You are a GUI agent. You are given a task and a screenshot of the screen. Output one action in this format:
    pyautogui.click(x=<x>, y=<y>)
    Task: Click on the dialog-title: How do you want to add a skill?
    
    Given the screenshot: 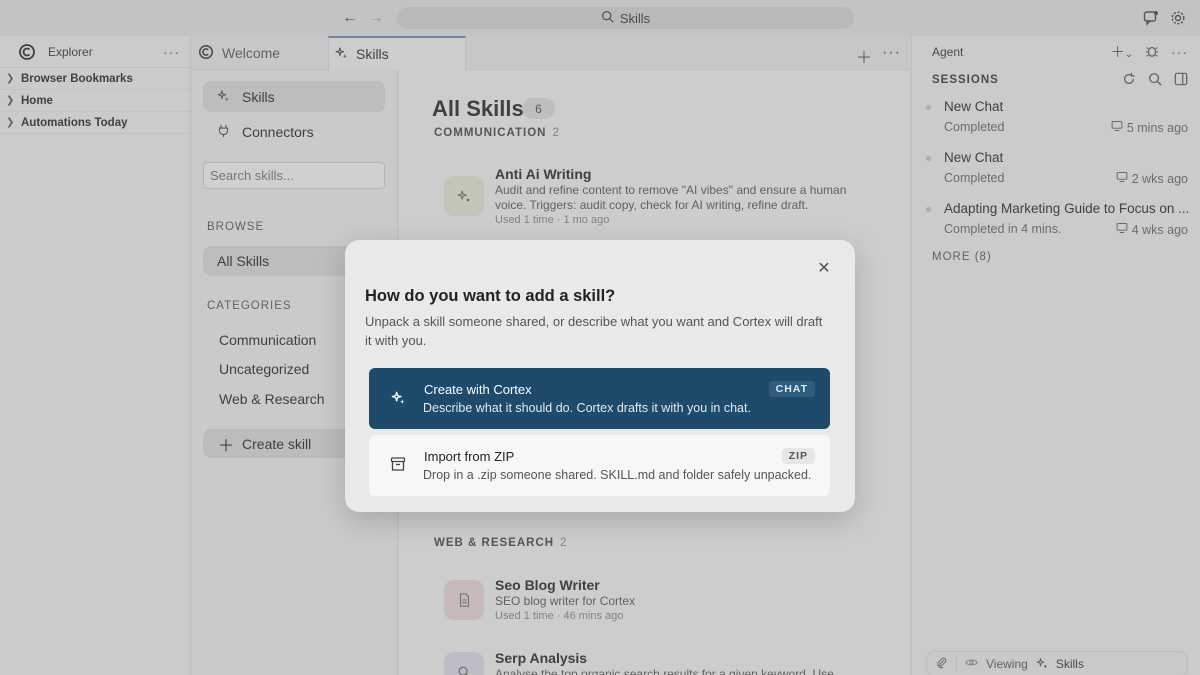 What is the action you would take?
    pyautogui.click(x=490, y=296)
    